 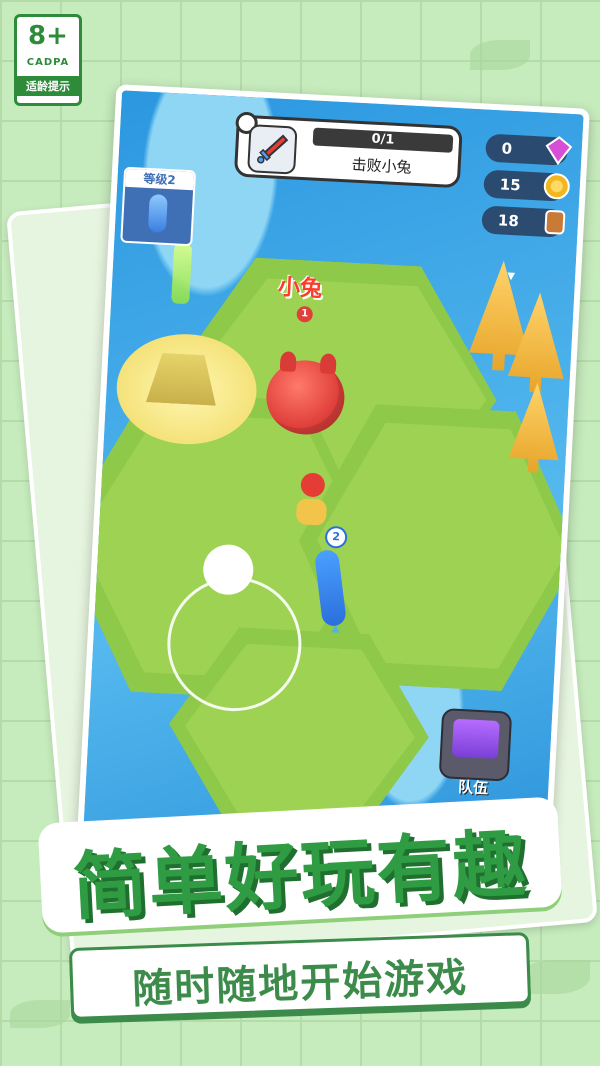 What do you see at coordinates (523, 221) in the screenshot?
I see `resource-wood: 18` at bounding box center [523, 221].